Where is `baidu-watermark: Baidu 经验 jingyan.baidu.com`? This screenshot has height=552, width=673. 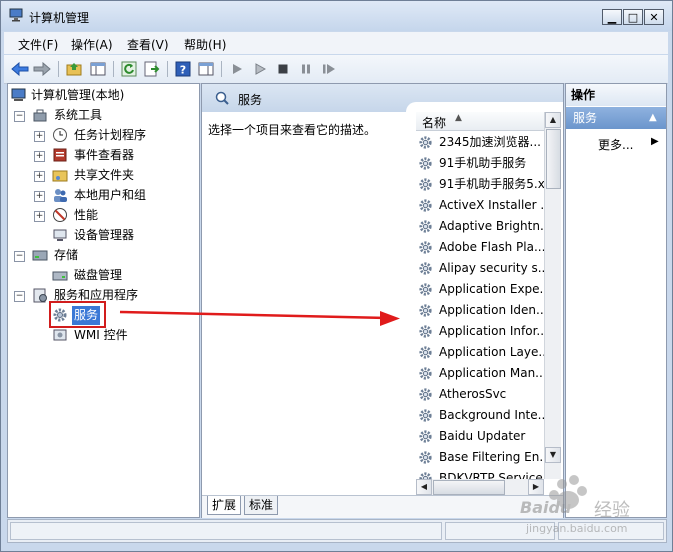 baidu-watermark: Baidu 经验 jingyan.baidu.com is located at coordinates (595, 507).